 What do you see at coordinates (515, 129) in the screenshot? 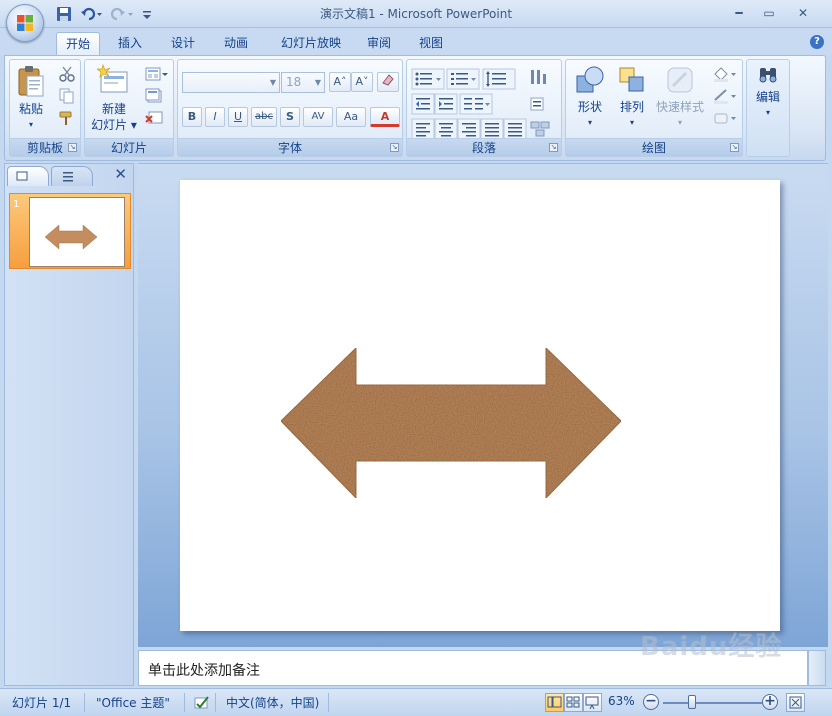
I see `distribute-icon` at bounding box center [515, 129].